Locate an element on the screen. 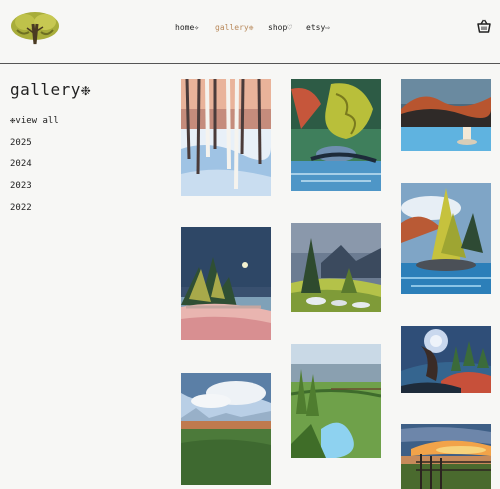 This screenshot has width=500, height=489. artwork-green-valley-stream is located at coordinates (336, 401).